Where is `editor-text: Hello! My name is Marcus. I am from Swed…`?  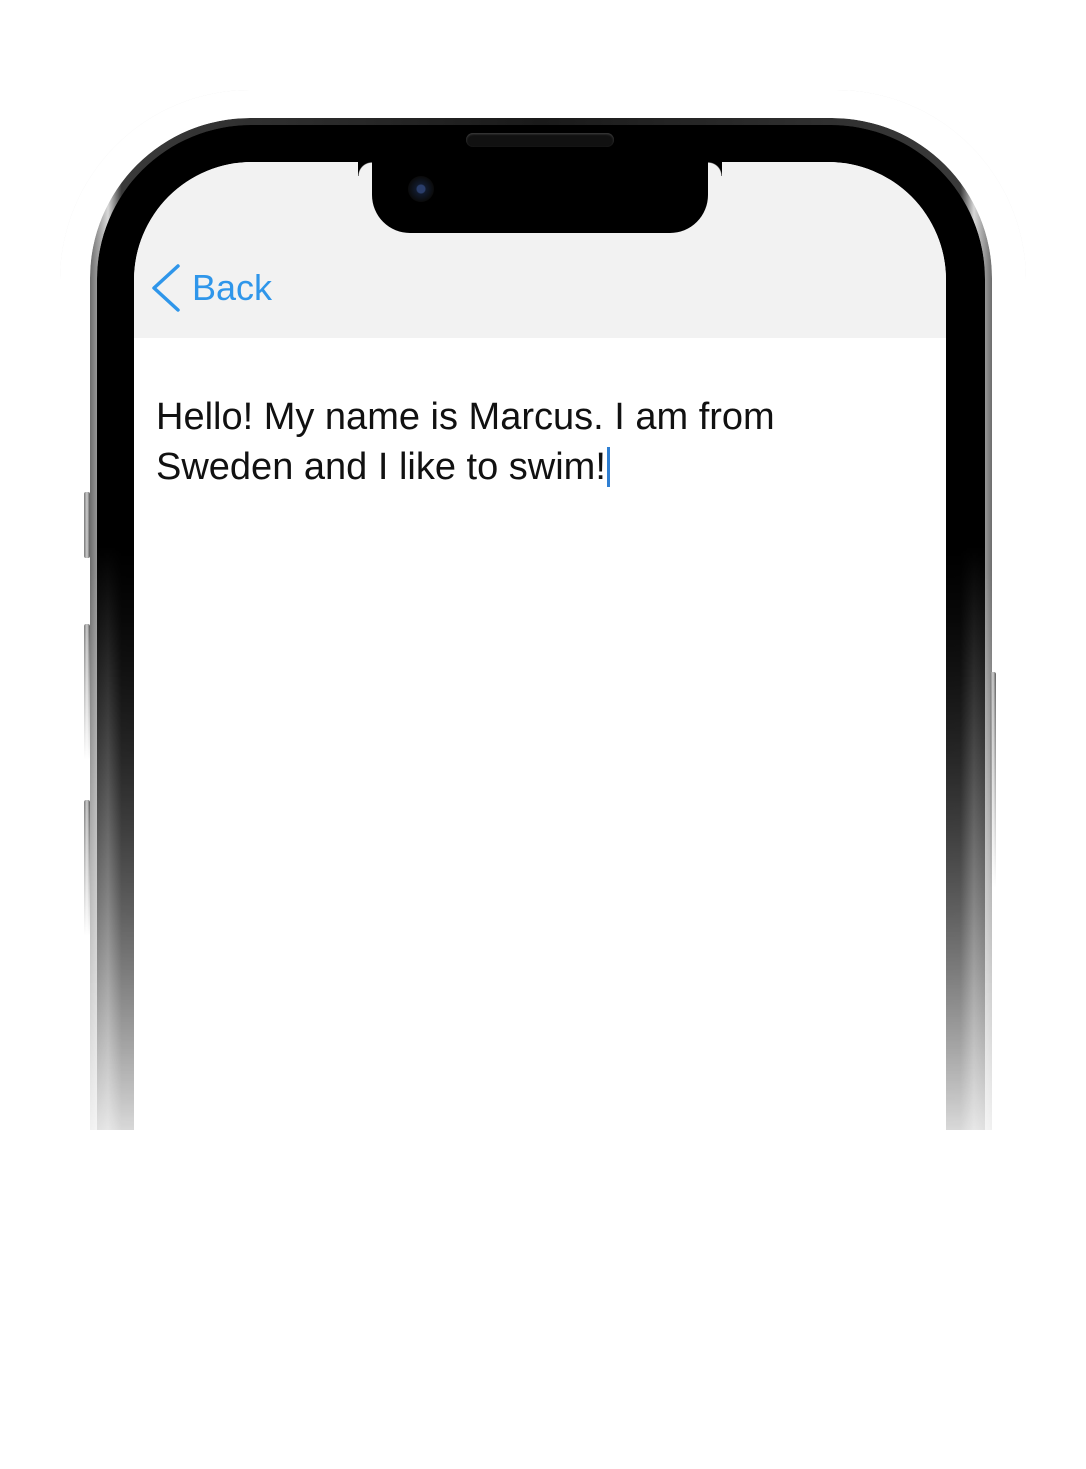
editor-text: Hello! My name is Marcus. I am from Swed… is located at coordinates (465, 442).